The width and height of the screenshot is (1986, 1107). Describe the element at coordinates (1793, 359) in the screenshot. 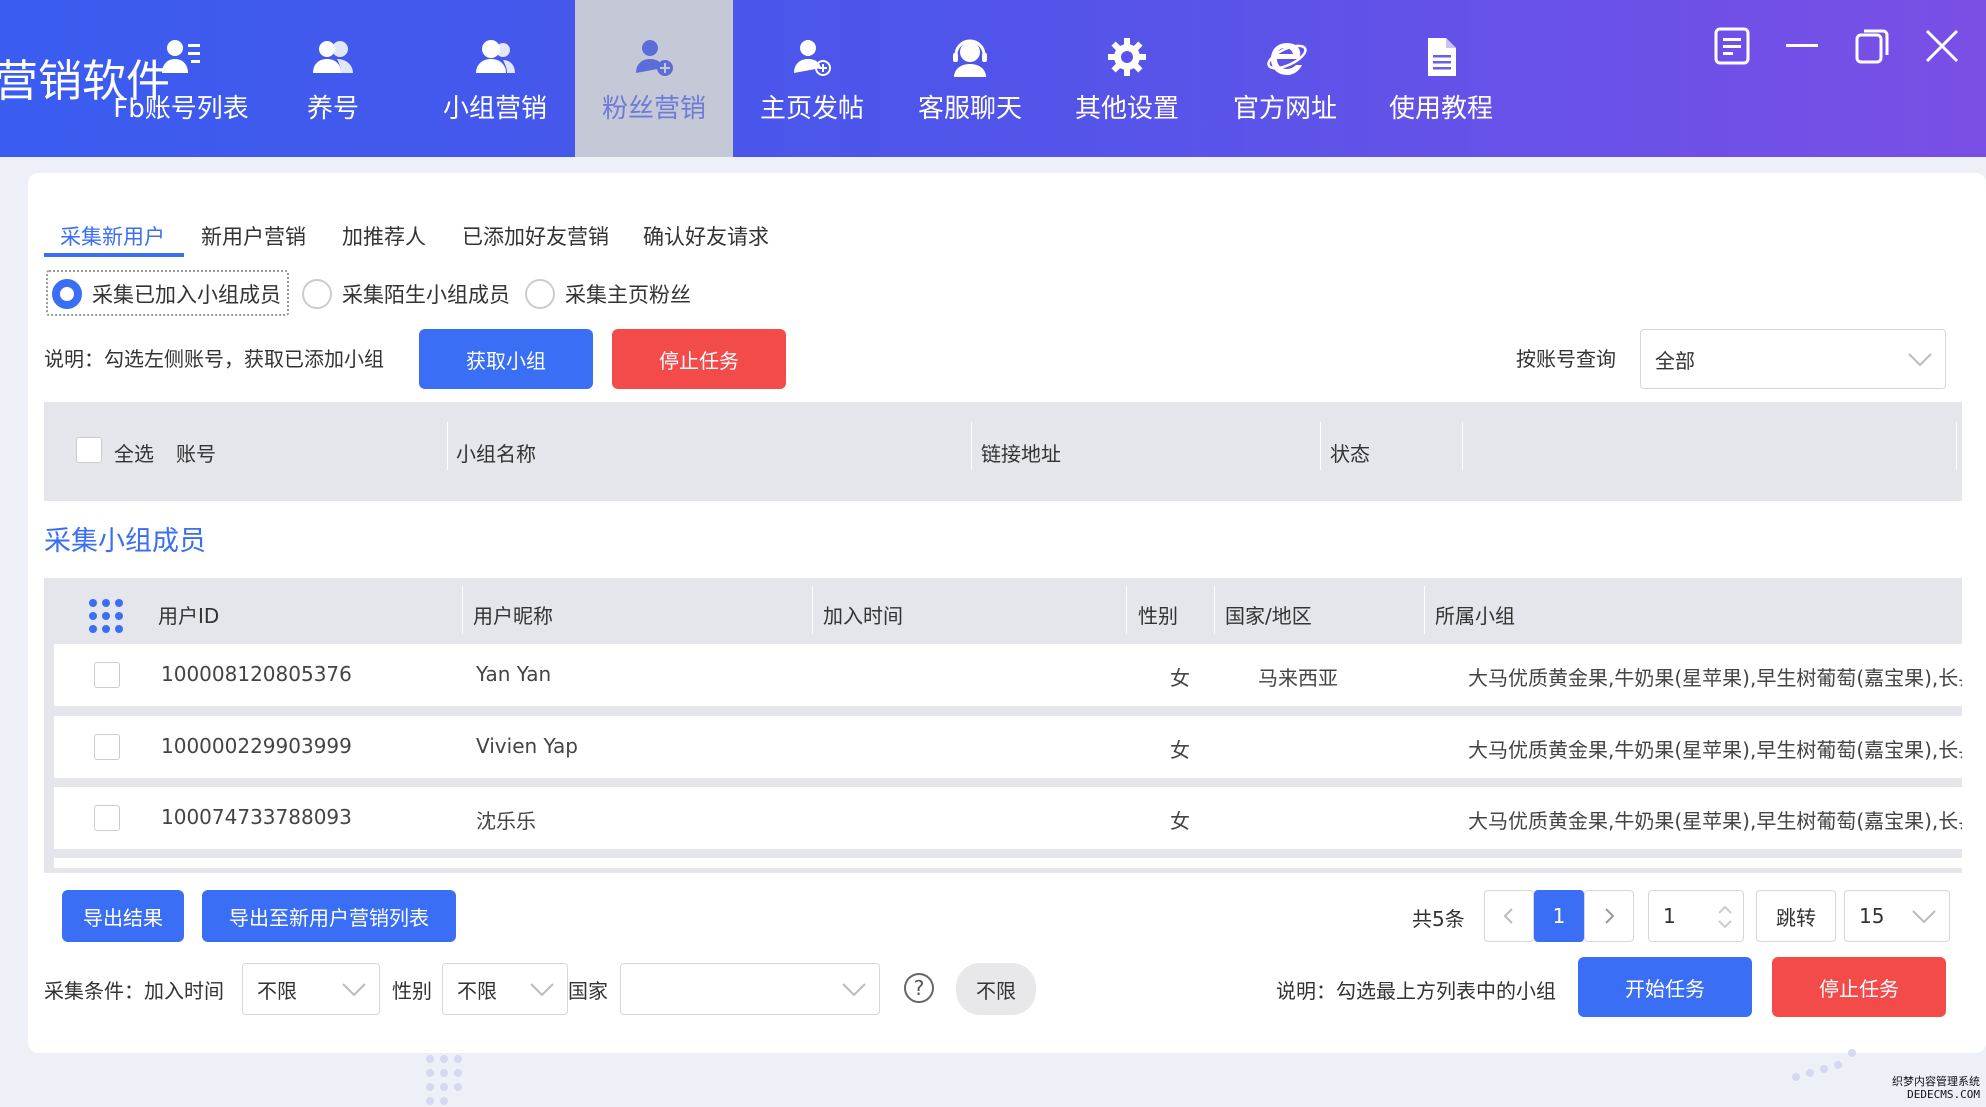

I see `account-query-select: 全部` at that location.